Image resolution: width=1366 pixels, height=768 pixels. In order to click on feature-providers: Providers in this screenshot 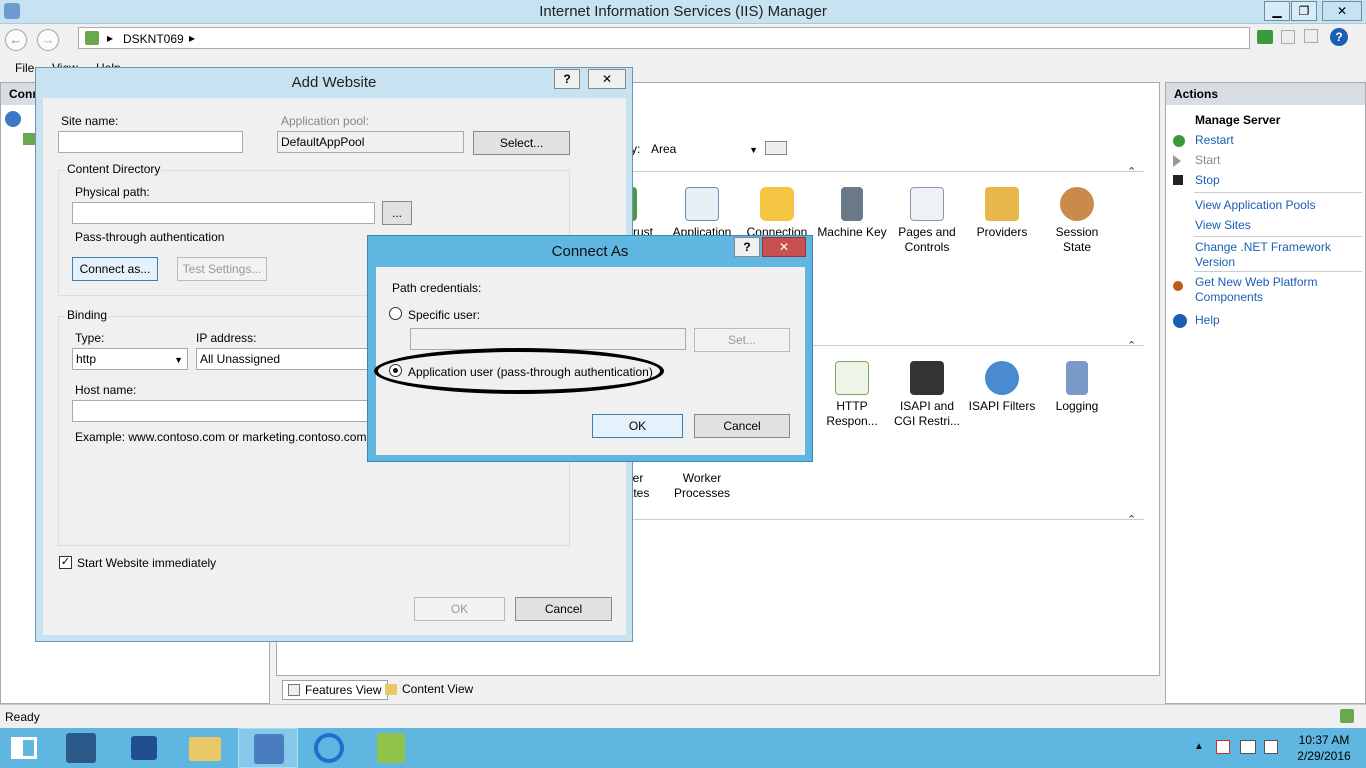, I will do `click(1002, 213)`.